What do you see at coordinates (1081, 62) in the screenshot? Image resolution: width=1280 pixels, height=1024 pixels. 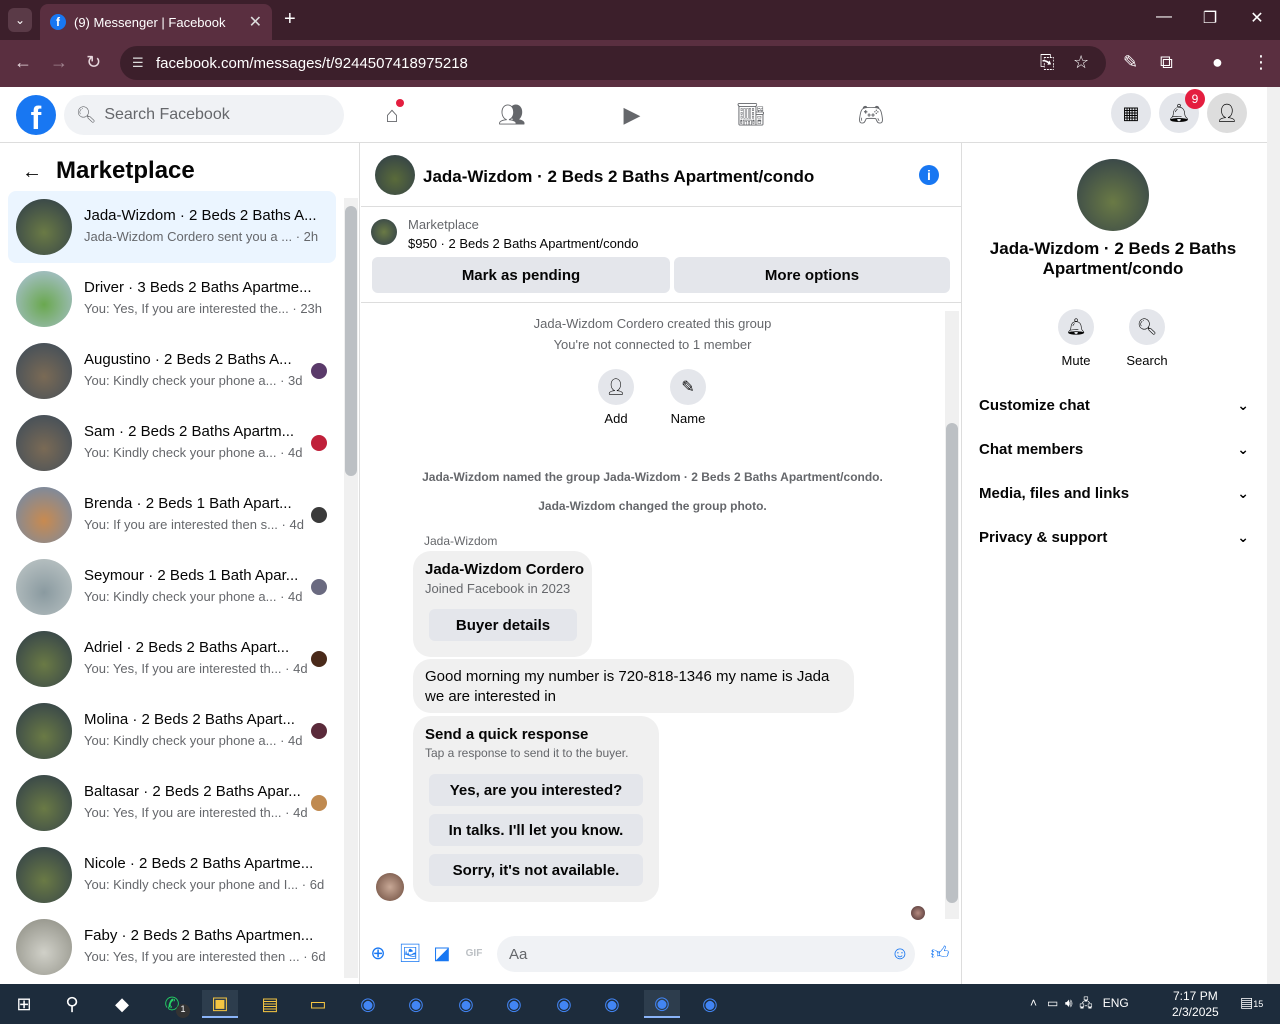 I see `bookmark-star-icon: ☆` at bounding box center [1081, 62].